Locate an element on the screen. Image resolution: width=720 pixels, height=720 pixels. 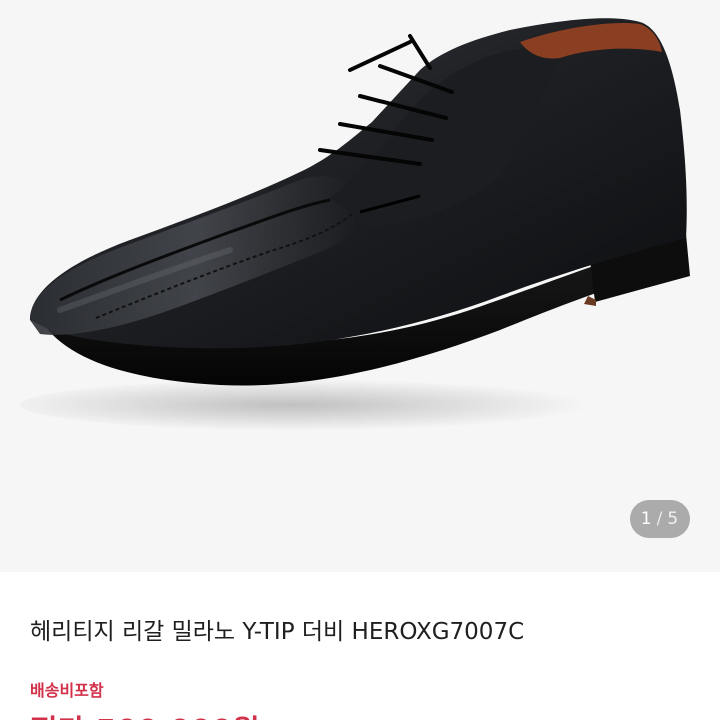
product-title: 헤리티지 리갈 밀라노 Y-TIP 더비 HEROXG7007C is located at coordinates (277, 632).